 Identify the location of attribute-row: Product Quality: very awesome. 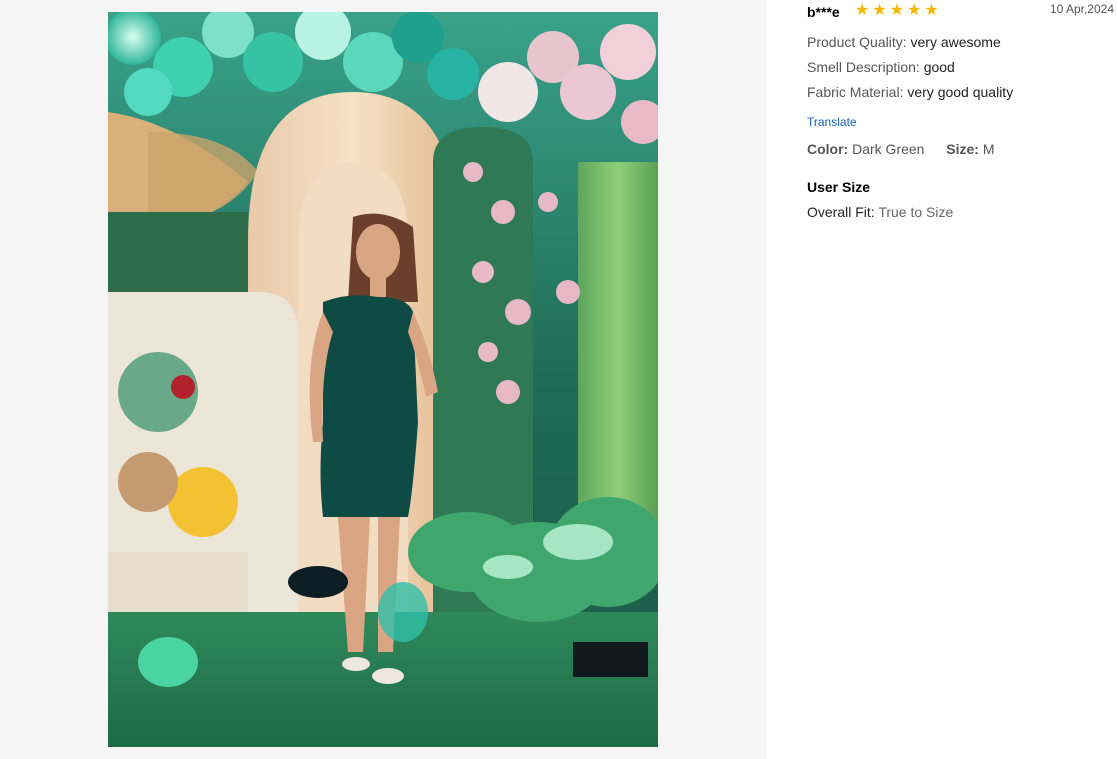
(957, 42).